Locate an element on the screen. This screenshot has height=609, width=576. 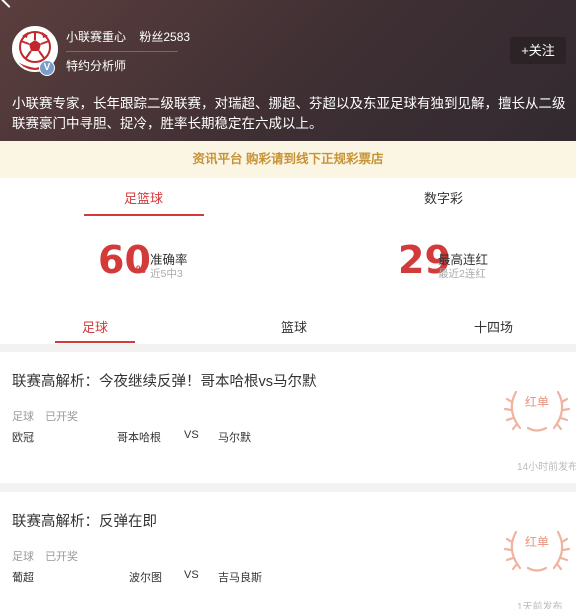
accuracy-sub: 近5中3 is located at coordinates (166, 274).